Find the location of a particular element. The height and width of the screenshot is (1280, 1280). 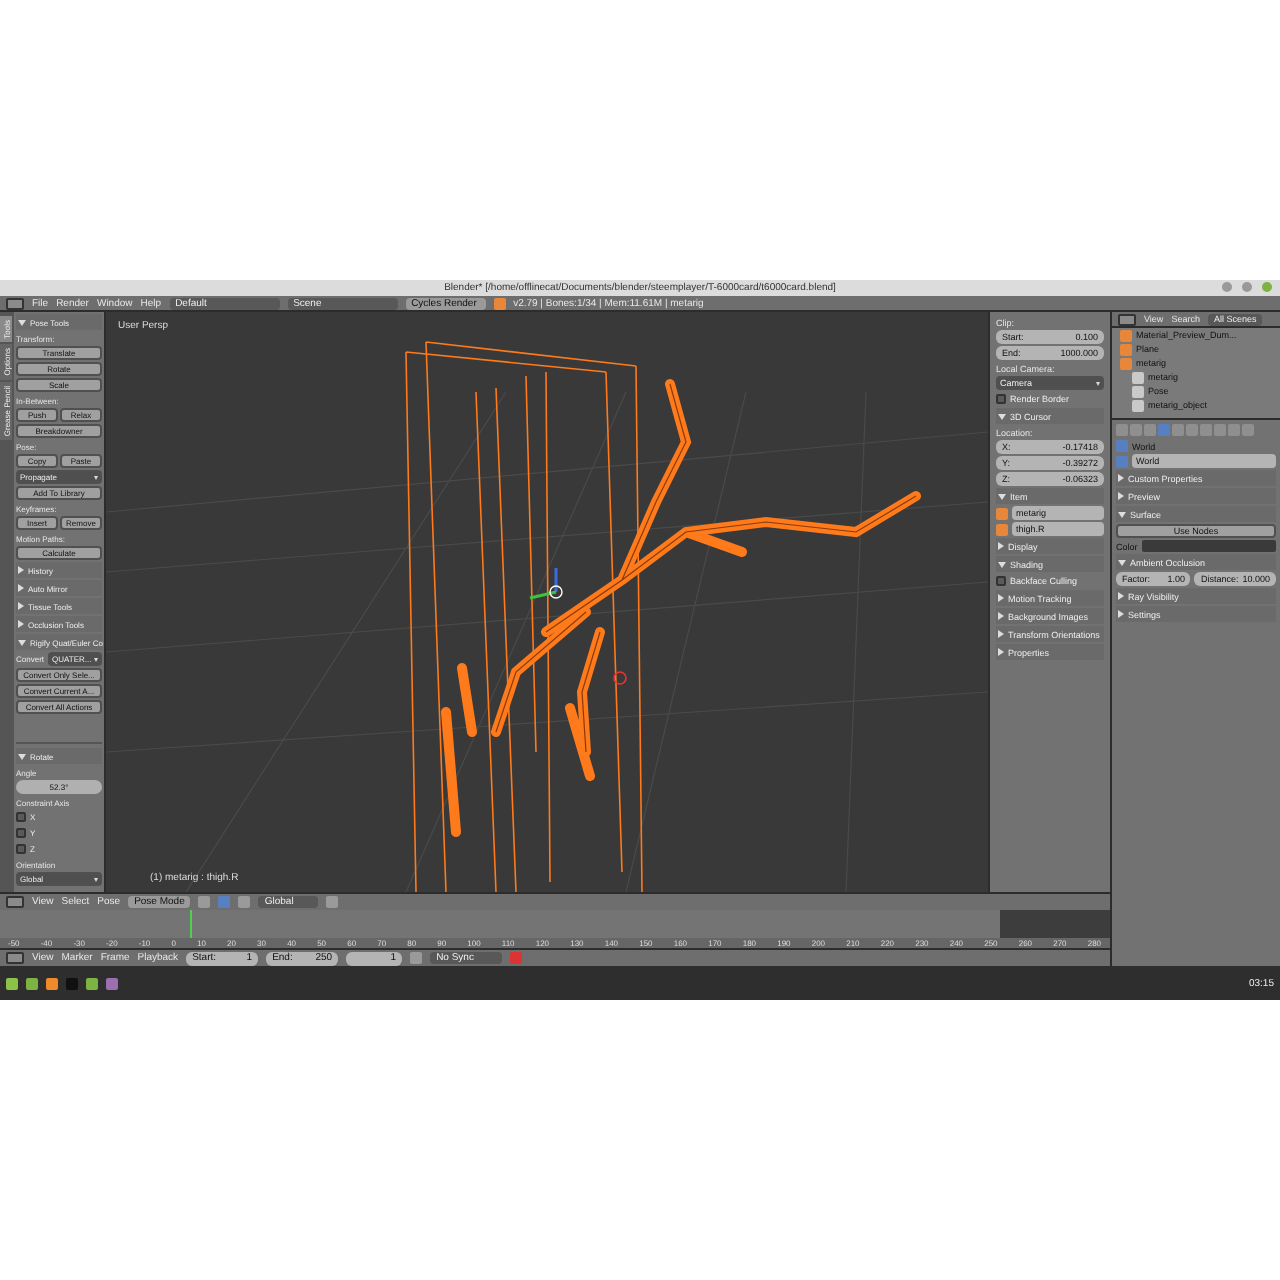

minimize-icon is located at coordinates (1227, 287).